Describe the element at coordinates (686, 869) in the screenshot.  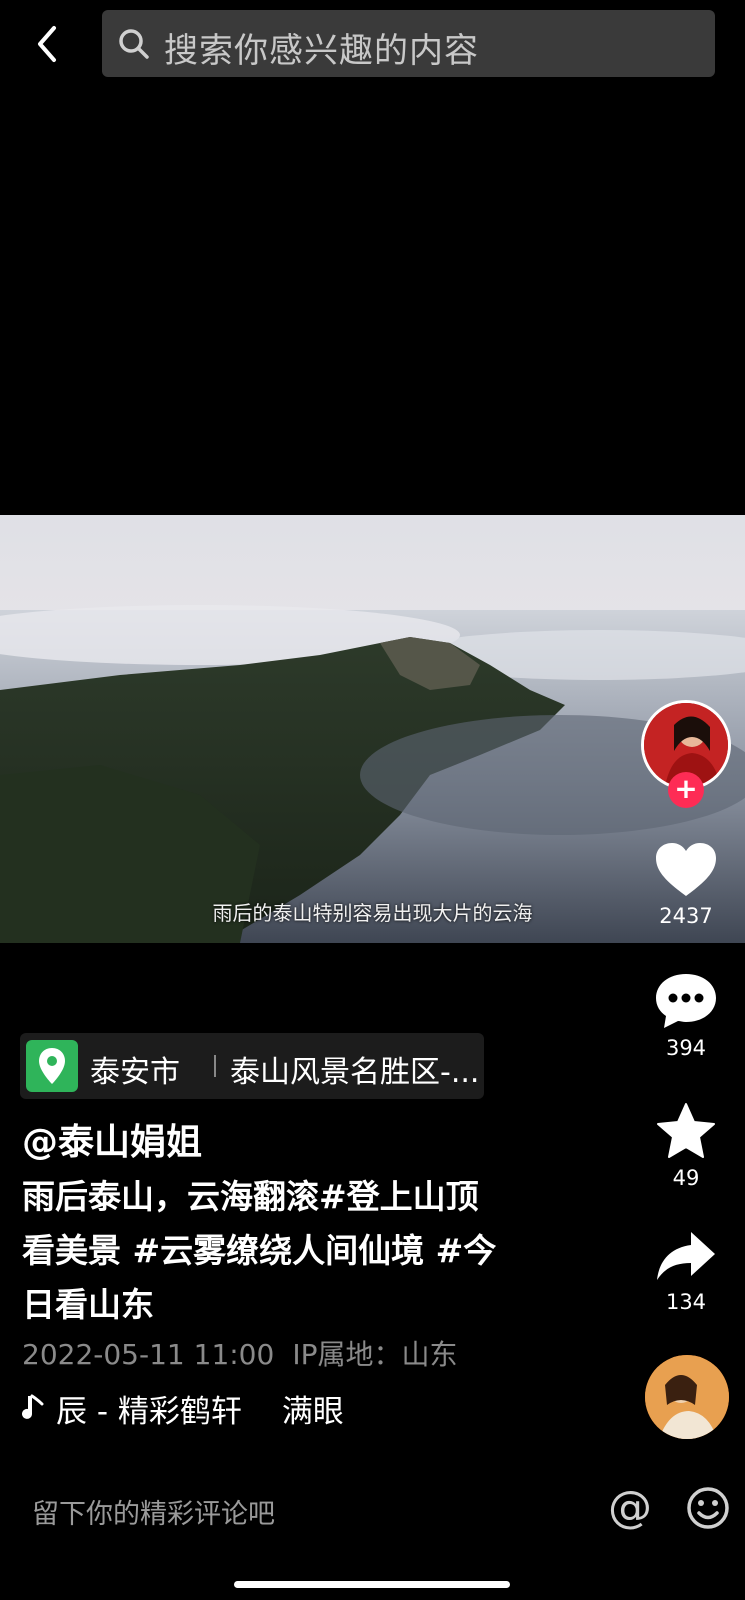
I see `heart-icon` at that location.